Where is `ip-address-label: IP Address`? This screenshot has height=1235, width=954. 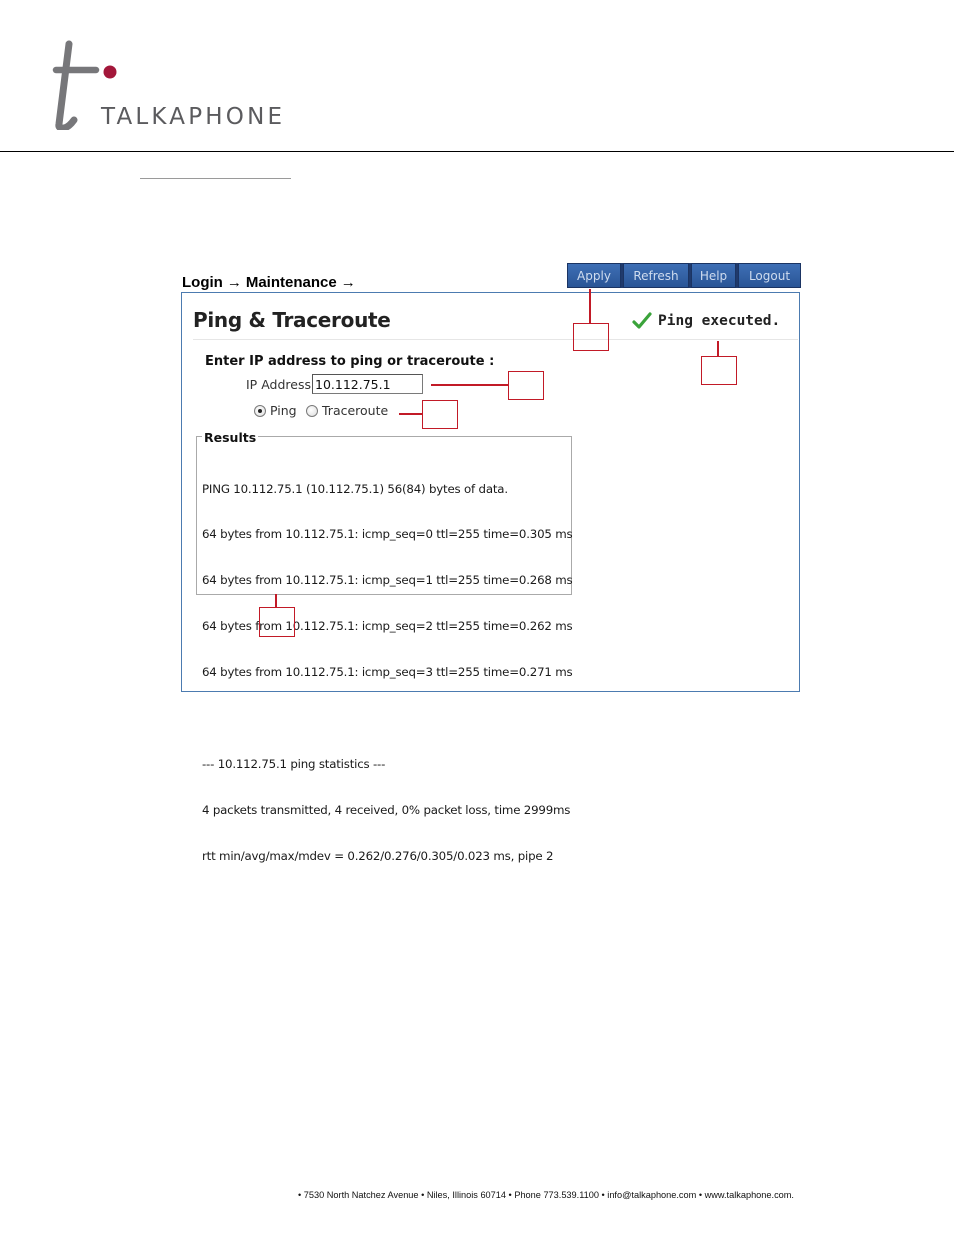 ip-address-label: IP Address is located at coordinates (278, 384).